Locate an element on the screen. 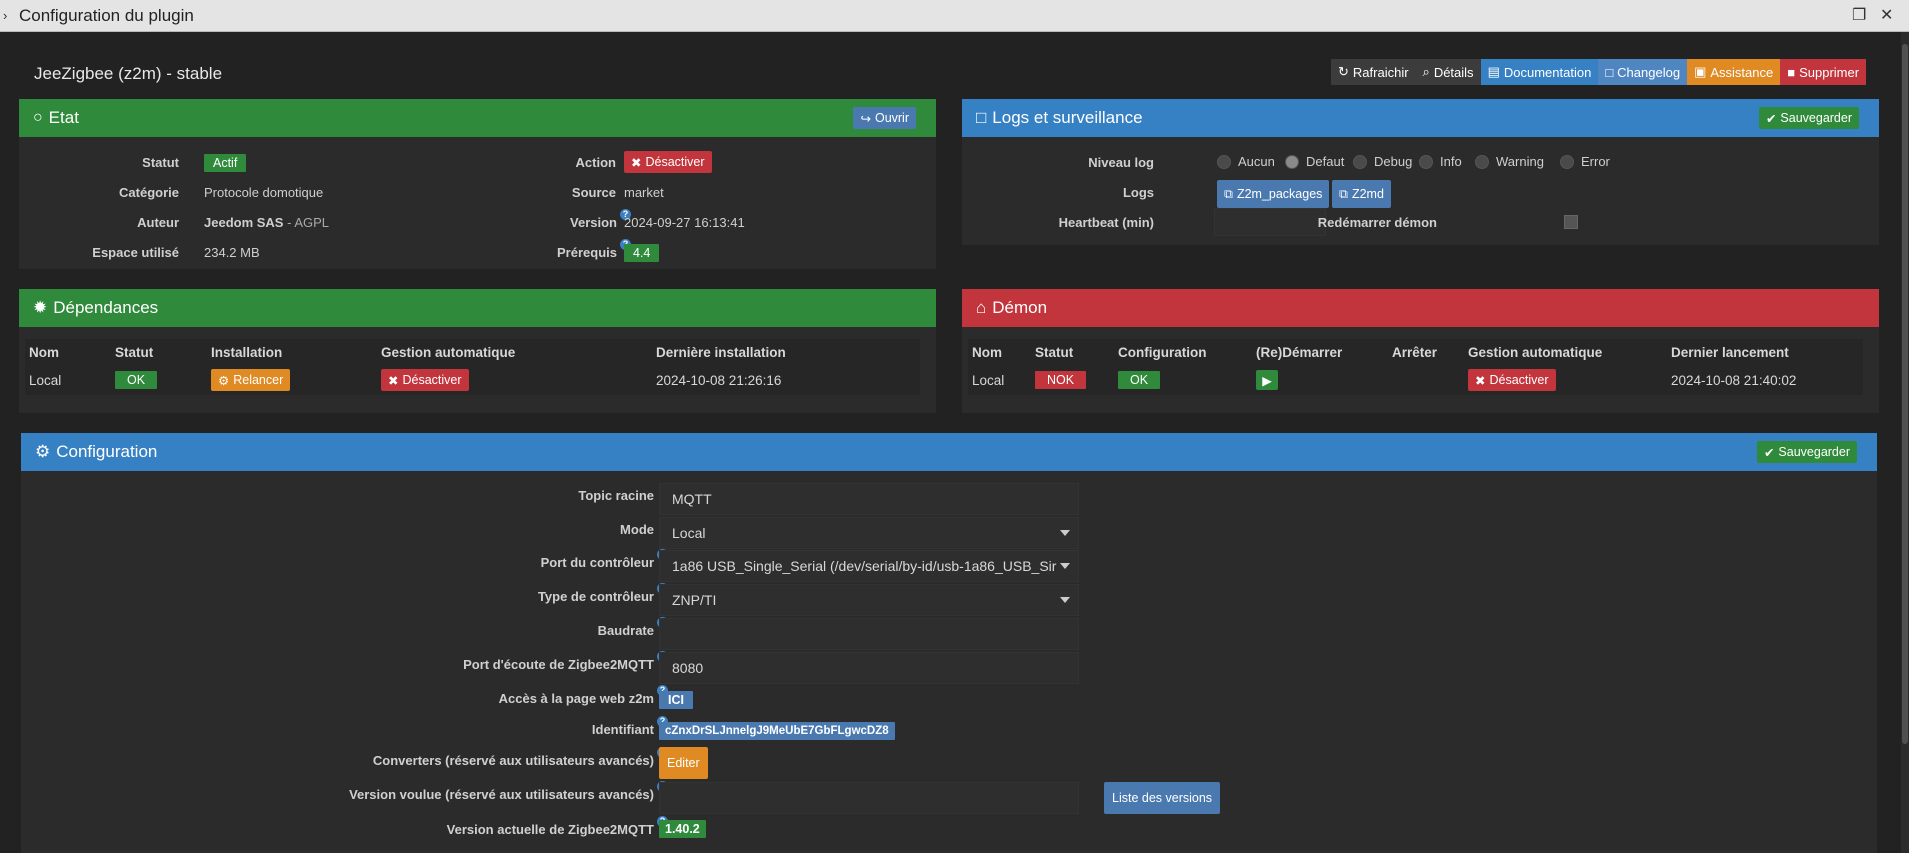 Image resolution: width=1909 pixels, height=853 pixels. deps-status-badge: OK is located at coordinates (136, 380).